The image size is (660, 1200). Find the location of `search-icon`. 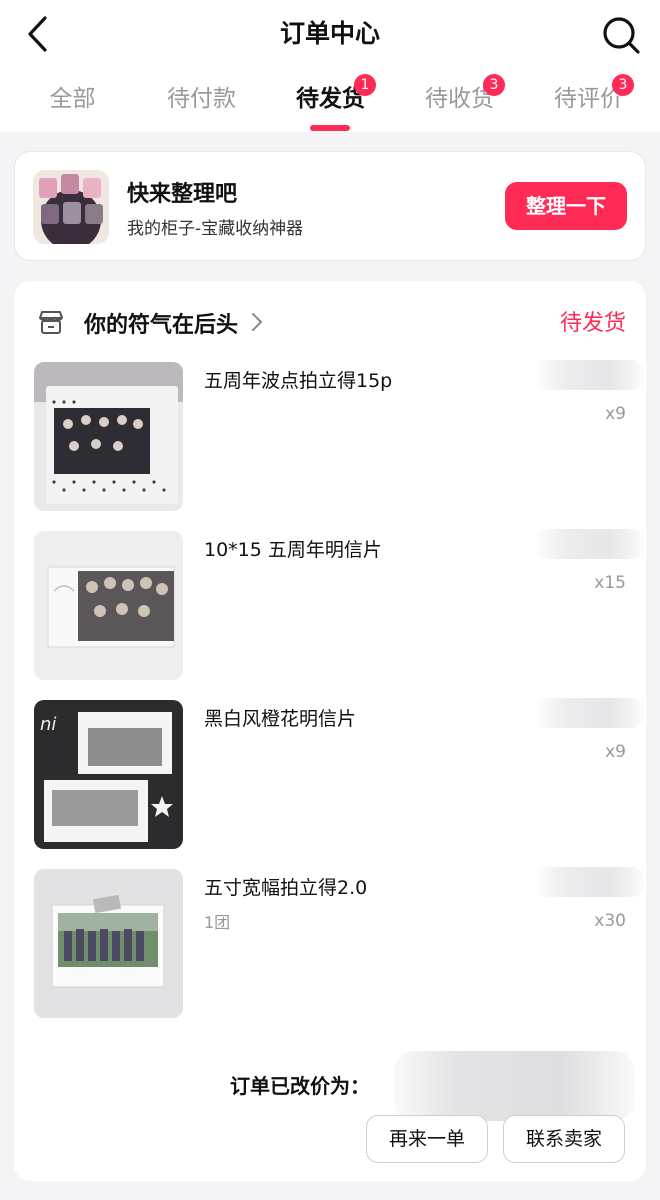

search-icon is located at coordinates (621, 35).